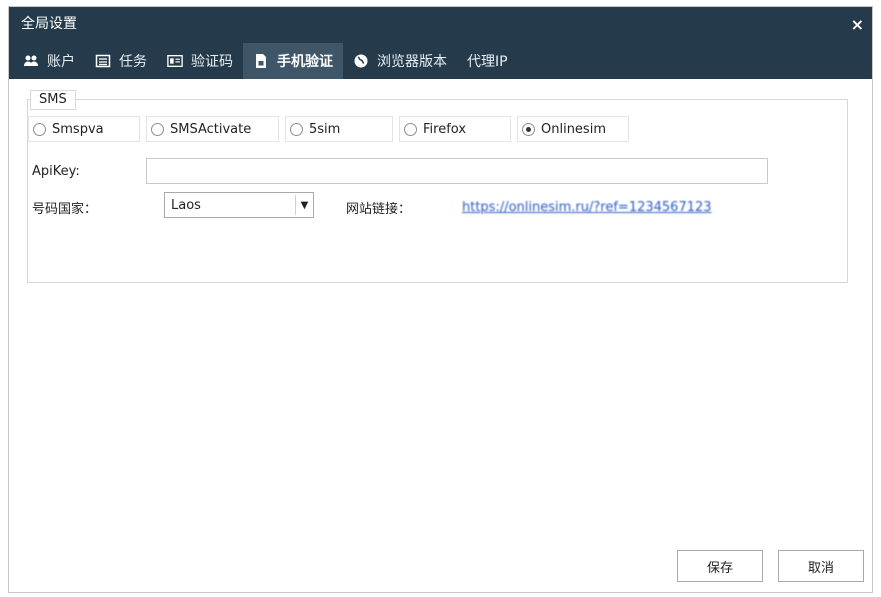 Image resolution: width=881 pixels, height=597 pixels. What do you see at coordinates (305, 62) in the screenshot?
I see `tab-label: 手机验证` at bounding box center [305, 62].